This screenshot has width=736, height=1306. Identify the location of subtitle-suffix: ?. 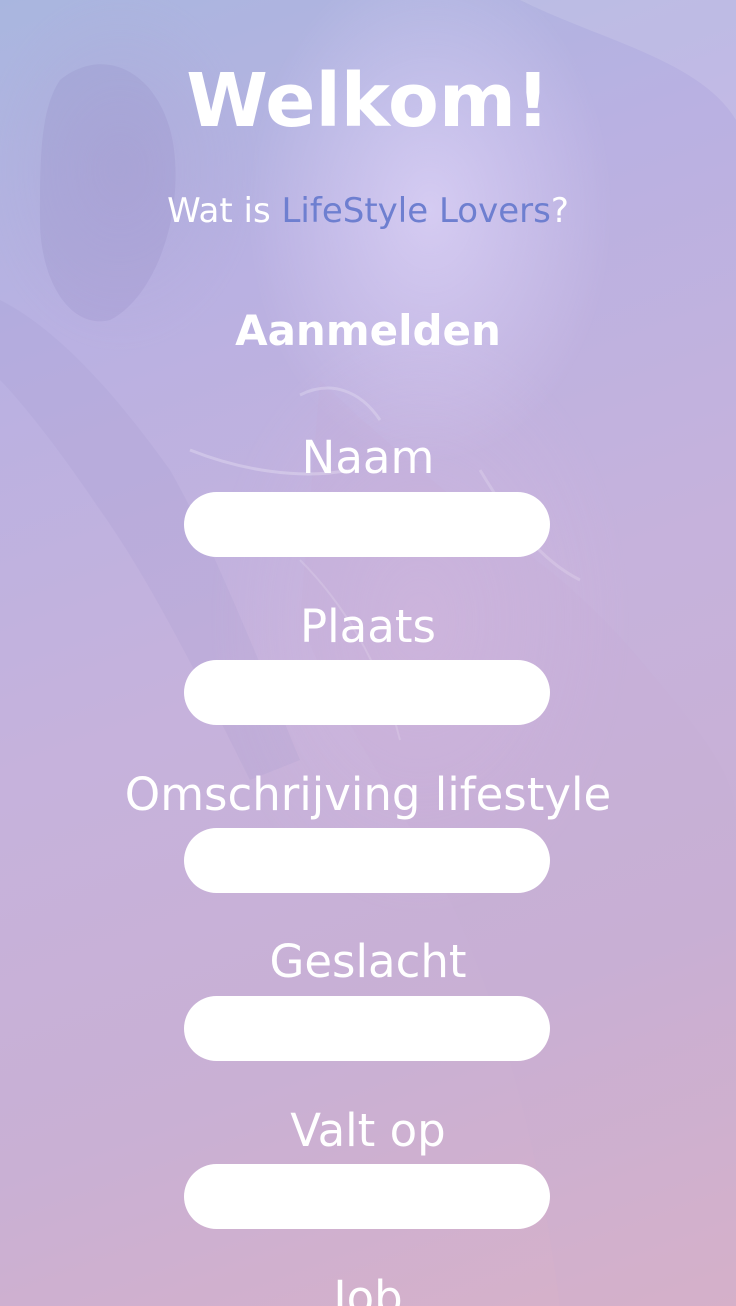
(559, 211).